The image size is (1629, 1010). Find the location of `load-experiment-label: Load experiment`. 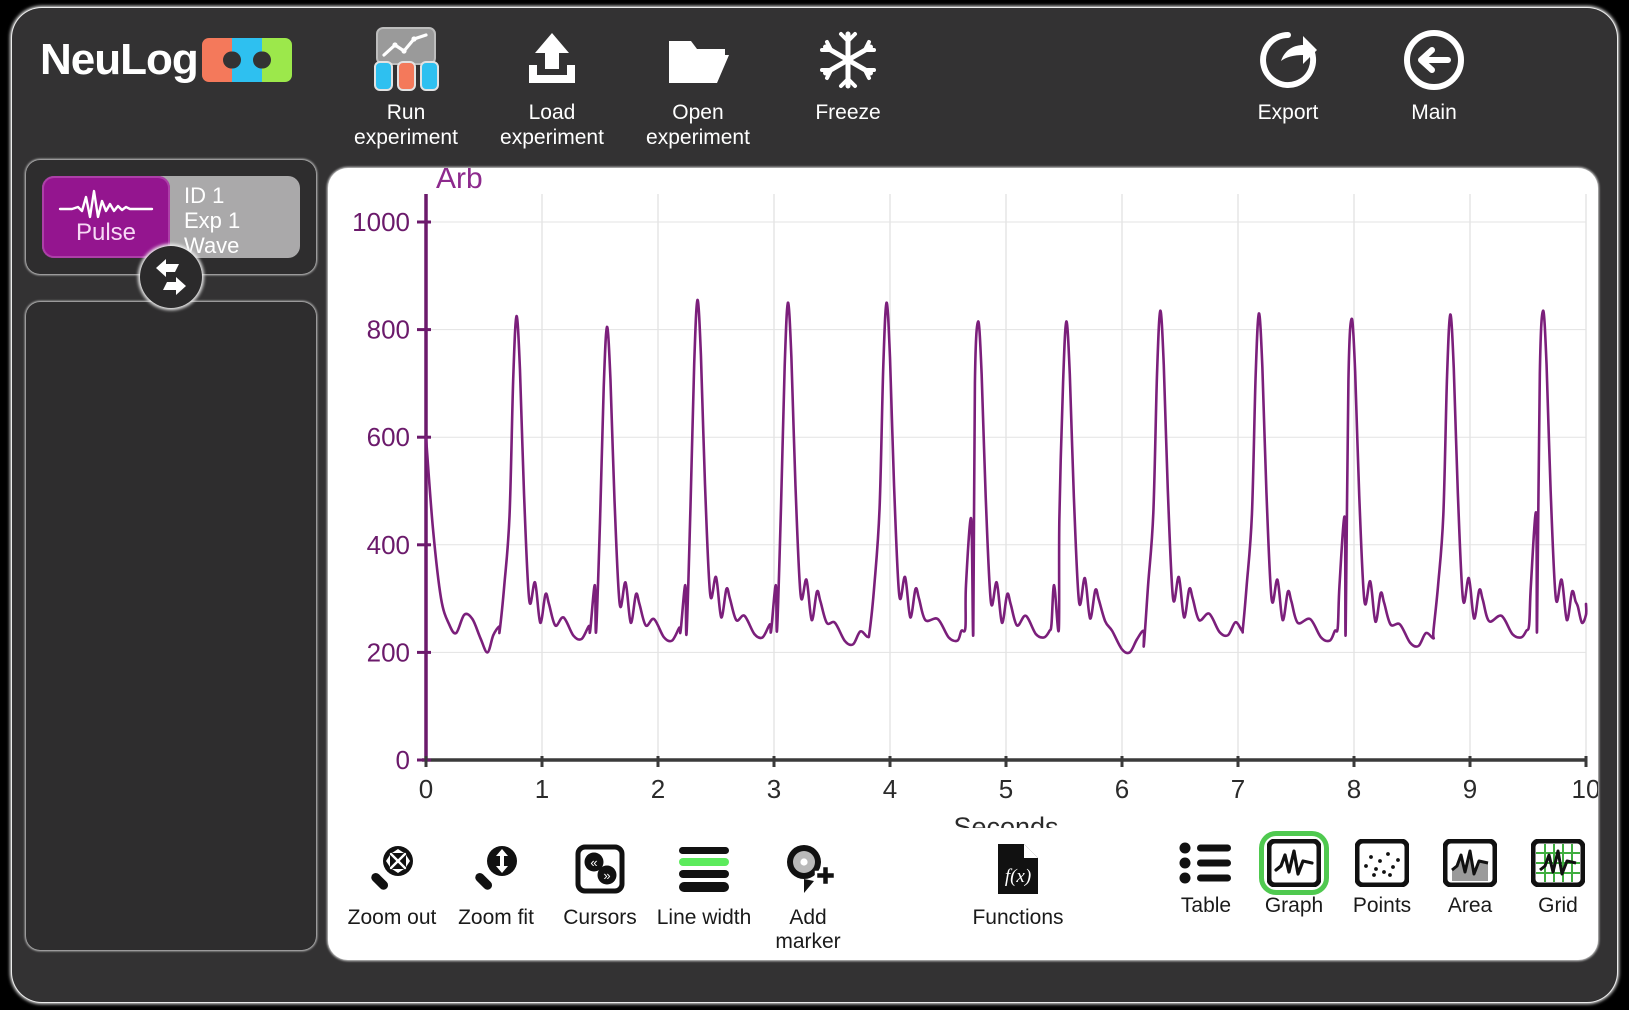

load-experiment-label: Load experiment is located at coordinates (552, 125).